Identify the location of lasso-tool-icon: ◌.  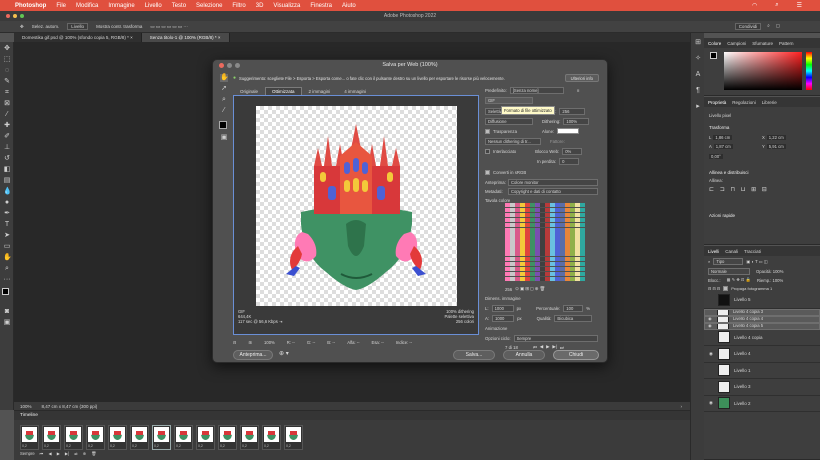
(7, 71).